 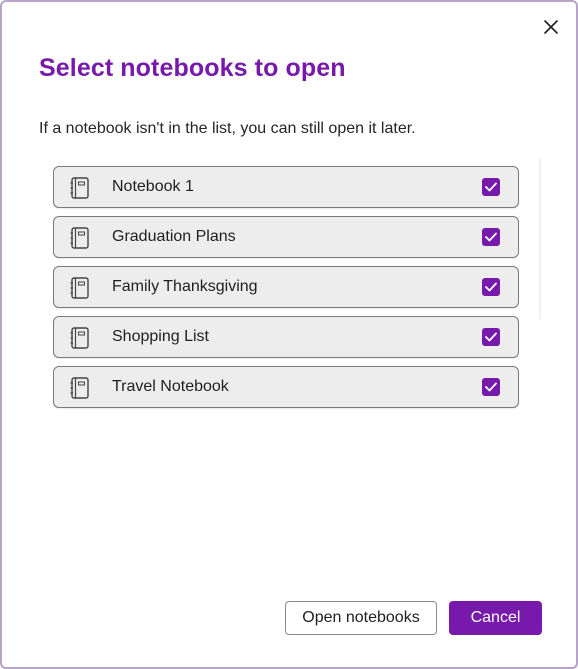 What do you see at coordinates (286, 287) in the screenshot?
I see `notebook-item: Family Thanksgiving` at bounding box center [286, 287].